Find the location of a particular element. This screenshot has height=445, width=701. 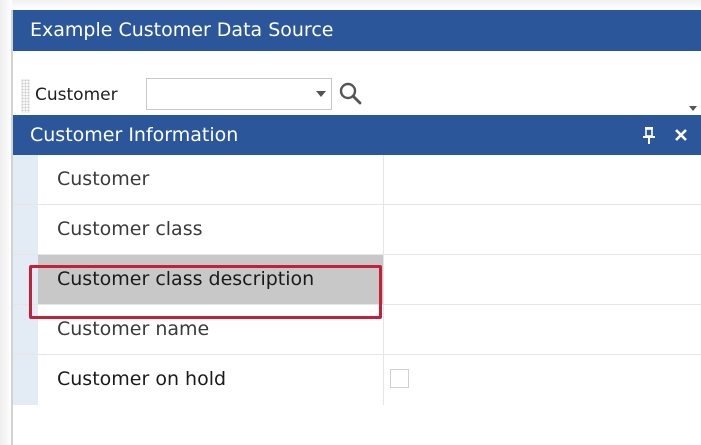

window-title: Example Customer Data Source is located at coordinates (357, 30).